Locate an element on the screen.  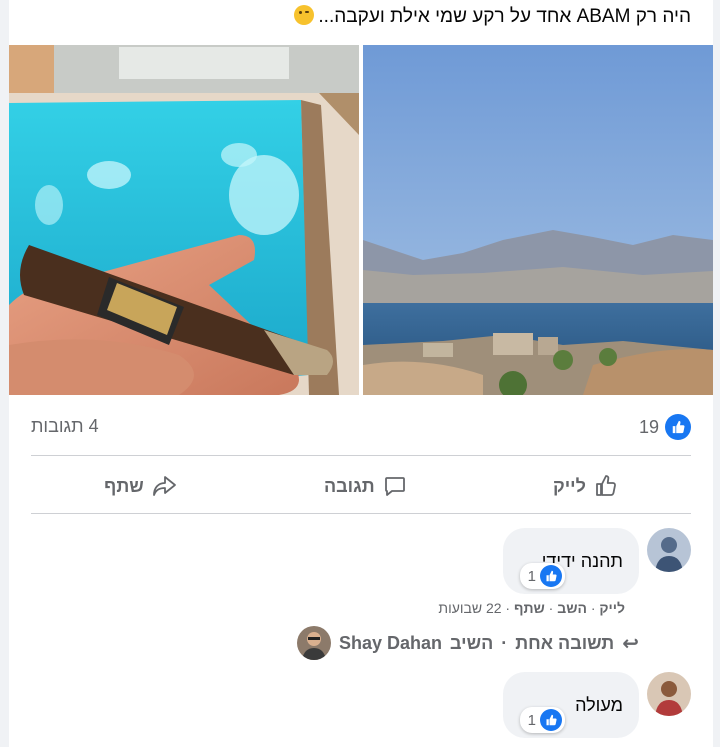
view-replies-link: ↩ תשובה אחת · השיב Shay Dahan is located at coordinates (467, 643).